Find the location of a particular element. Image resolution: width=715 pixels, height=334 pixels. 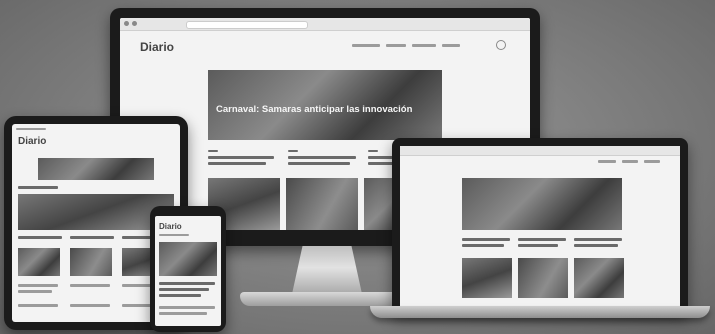

monitor-stand is located at coordinates (327, 270).